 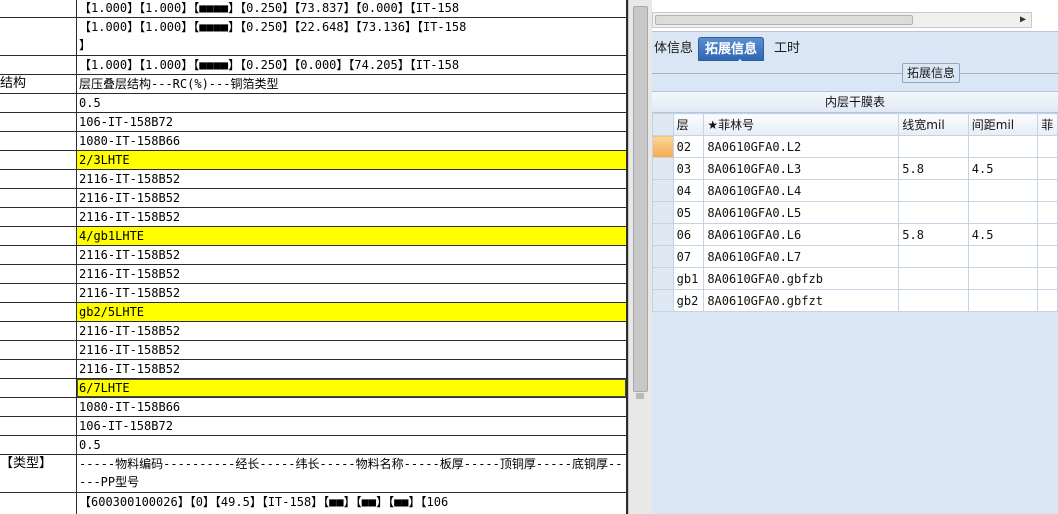 I want to click on cell-film-no: 8A0610GFA0.L3, so click(x=801, y=168).